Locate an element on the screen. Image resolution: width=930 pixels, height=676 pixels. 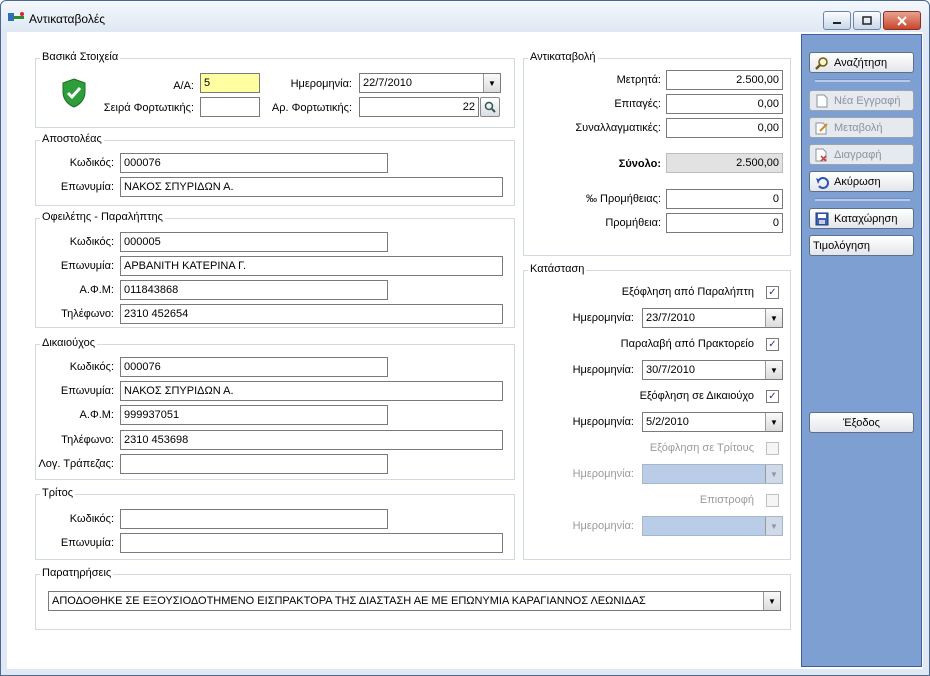
beneficiary-name-field: ΝΑΚΟΣ ΣΠΥΡΙΔΩΝ Α. is located at coordinates (311, 391).